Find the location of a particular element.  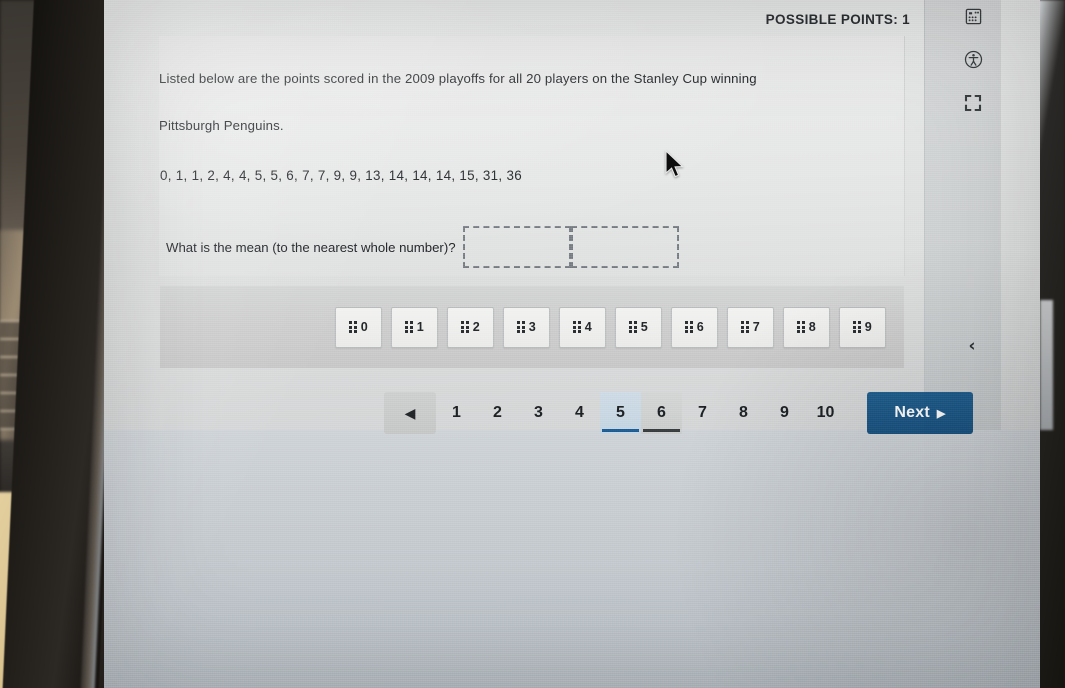

answer-tile: 6 is located at coordinates (694, 327).